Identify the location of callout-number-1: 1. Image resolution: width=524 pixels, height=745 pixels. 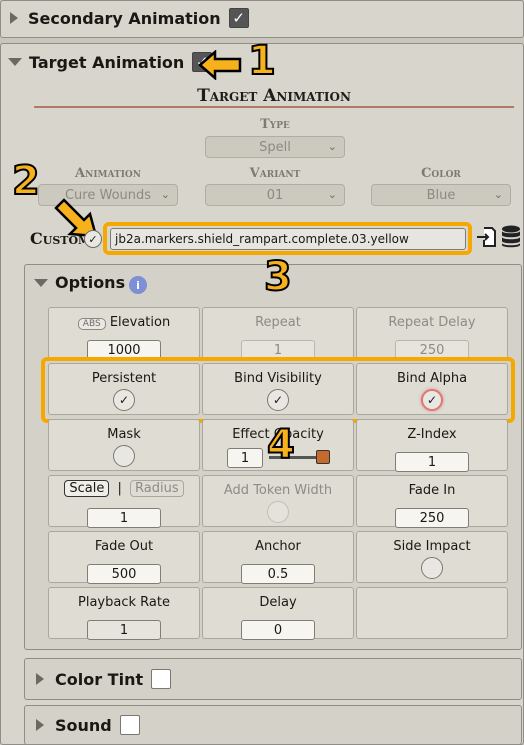
(262, 61).